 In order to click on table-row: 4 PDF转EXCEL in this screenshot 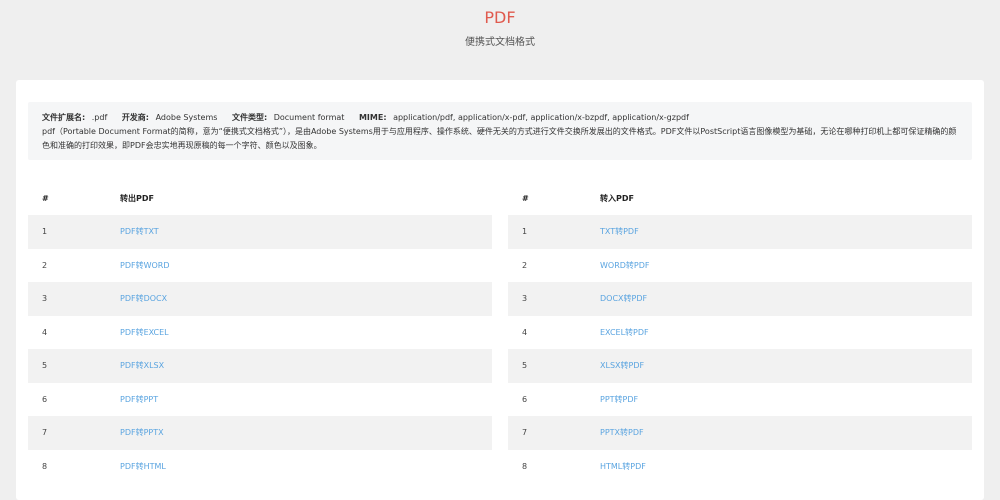, I will do `click(260, 333)`.